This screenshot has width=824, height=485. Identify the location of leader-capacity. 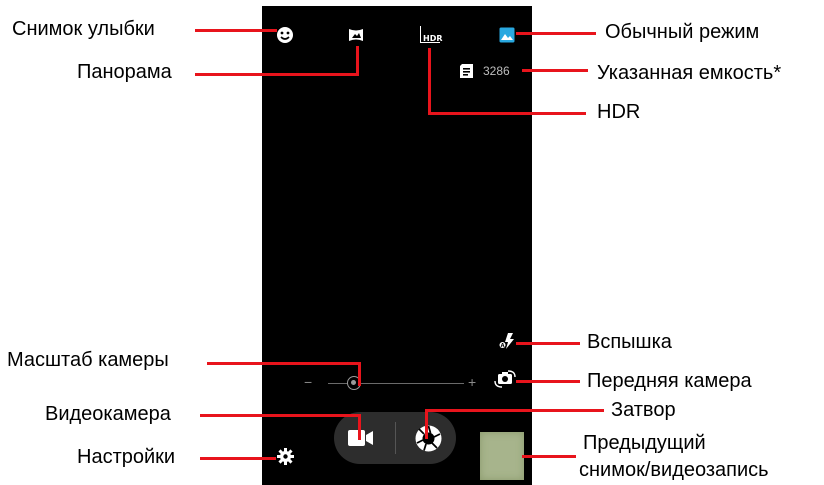
(555, 70).